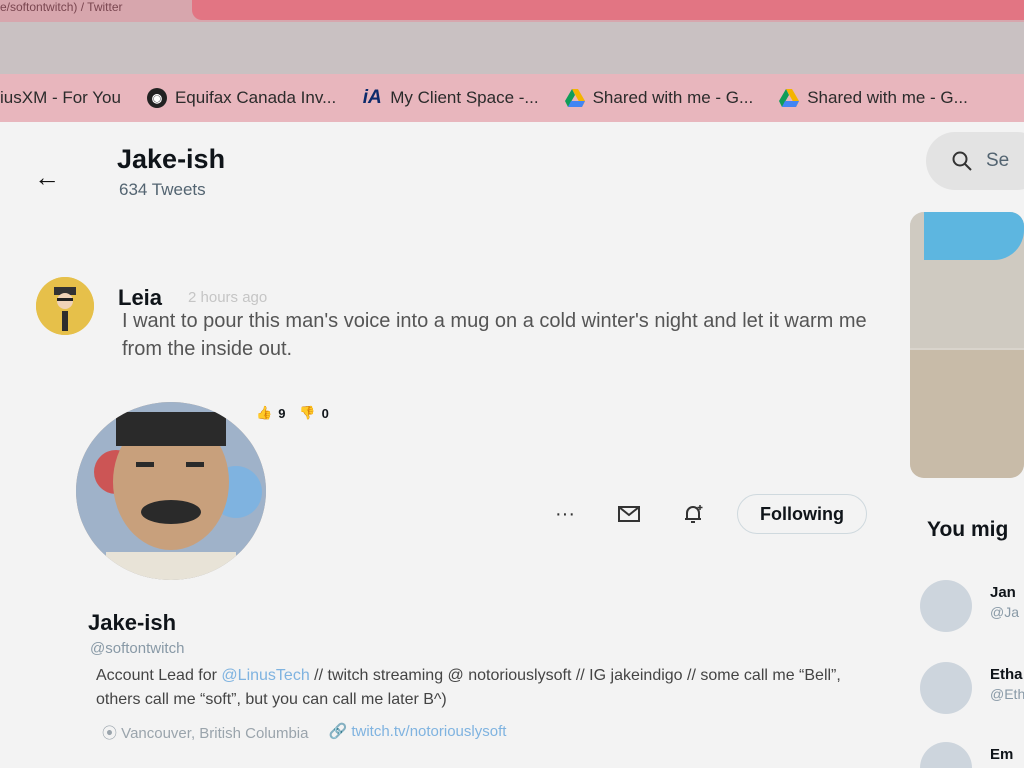  I want to click on suggested-account: Jan @Ja, so click(972, 608).